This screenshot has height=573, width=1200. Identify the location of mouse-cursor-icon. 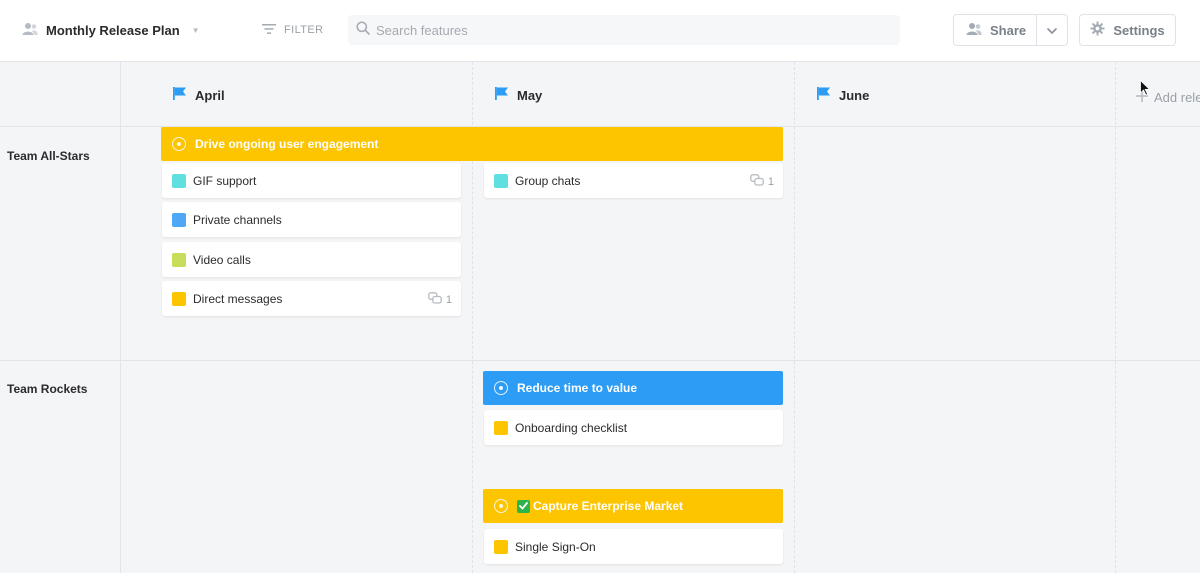
(1145, 90).